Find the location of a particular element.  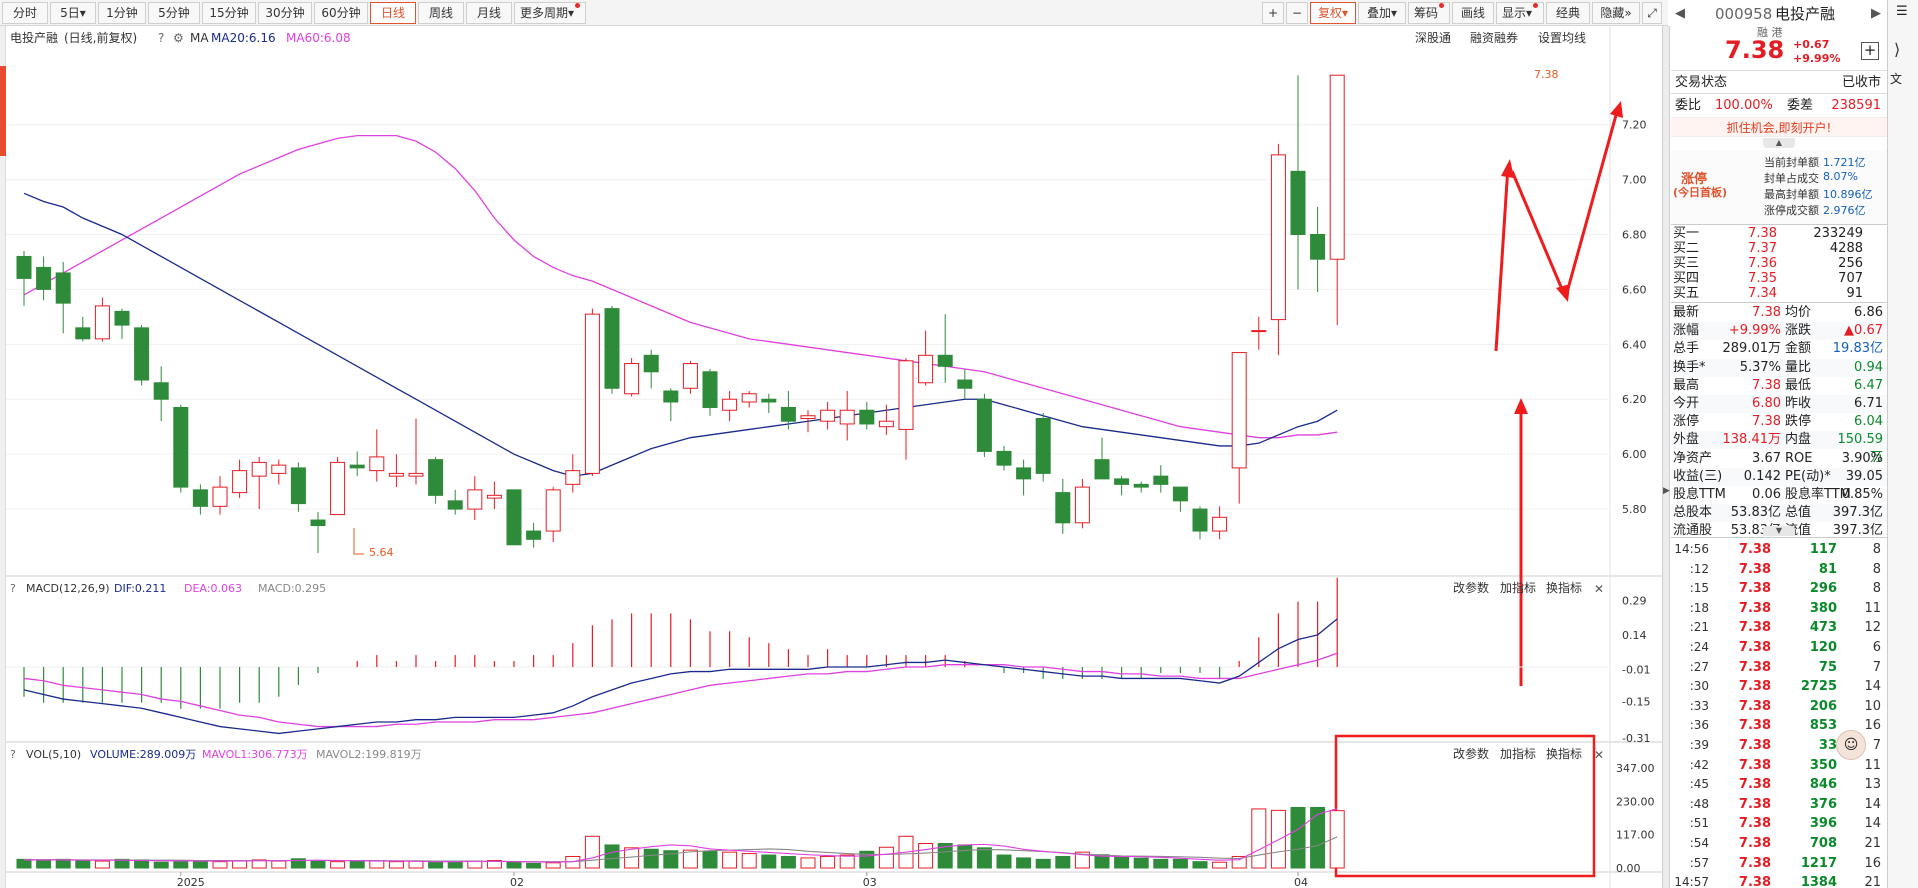

hide-label: 隐藏 is located at coordinates (1612, 13).